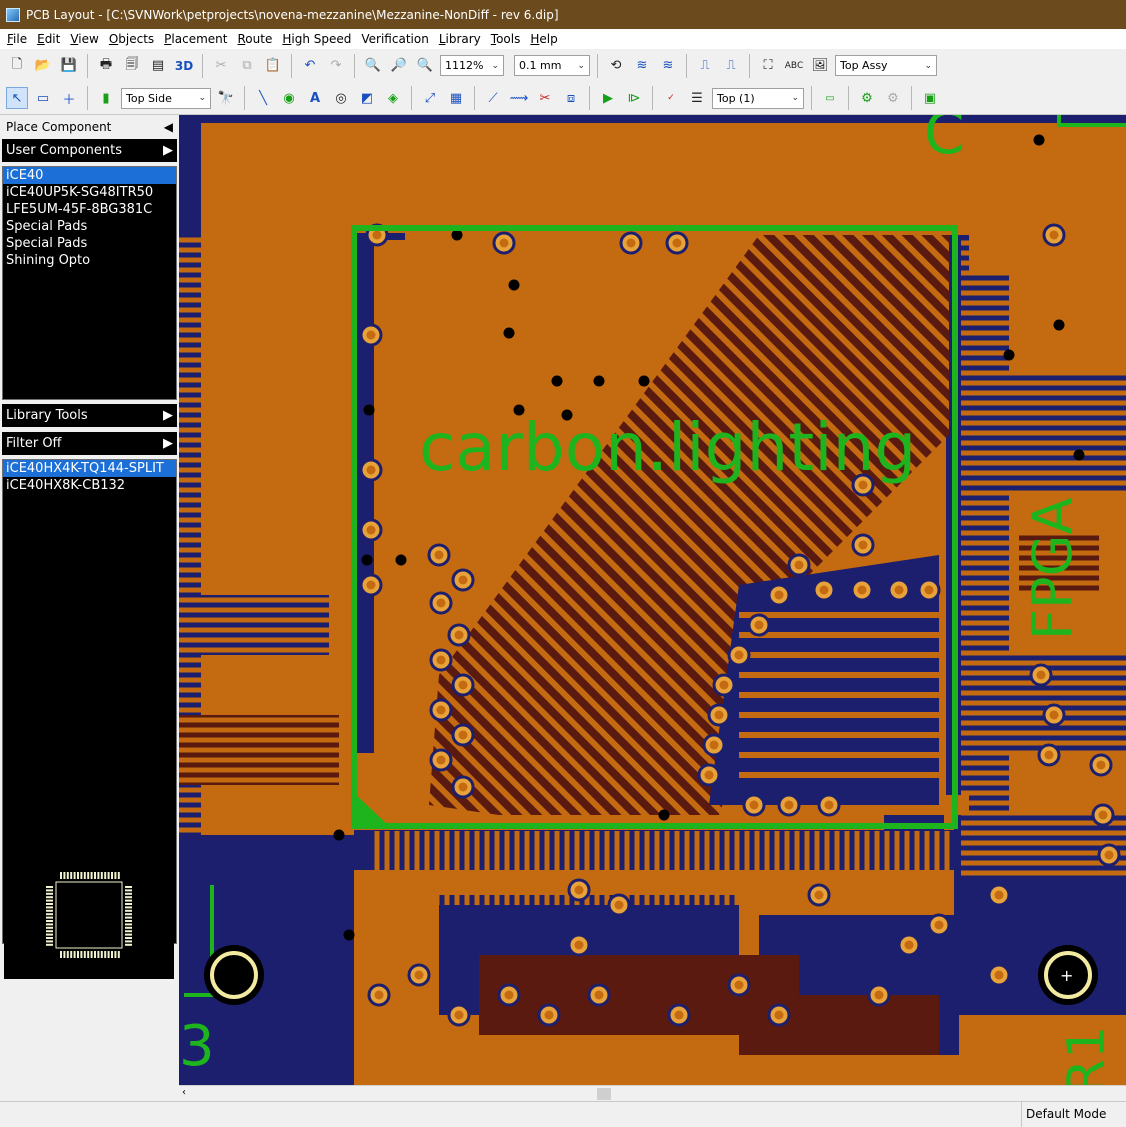 This screenshot has width=1126, height=1127. What do you see at coordinates (667, 447) in the screenshot?
I see `silk-text-carbon: carbon.lighting` at bounding box center [667, 447].